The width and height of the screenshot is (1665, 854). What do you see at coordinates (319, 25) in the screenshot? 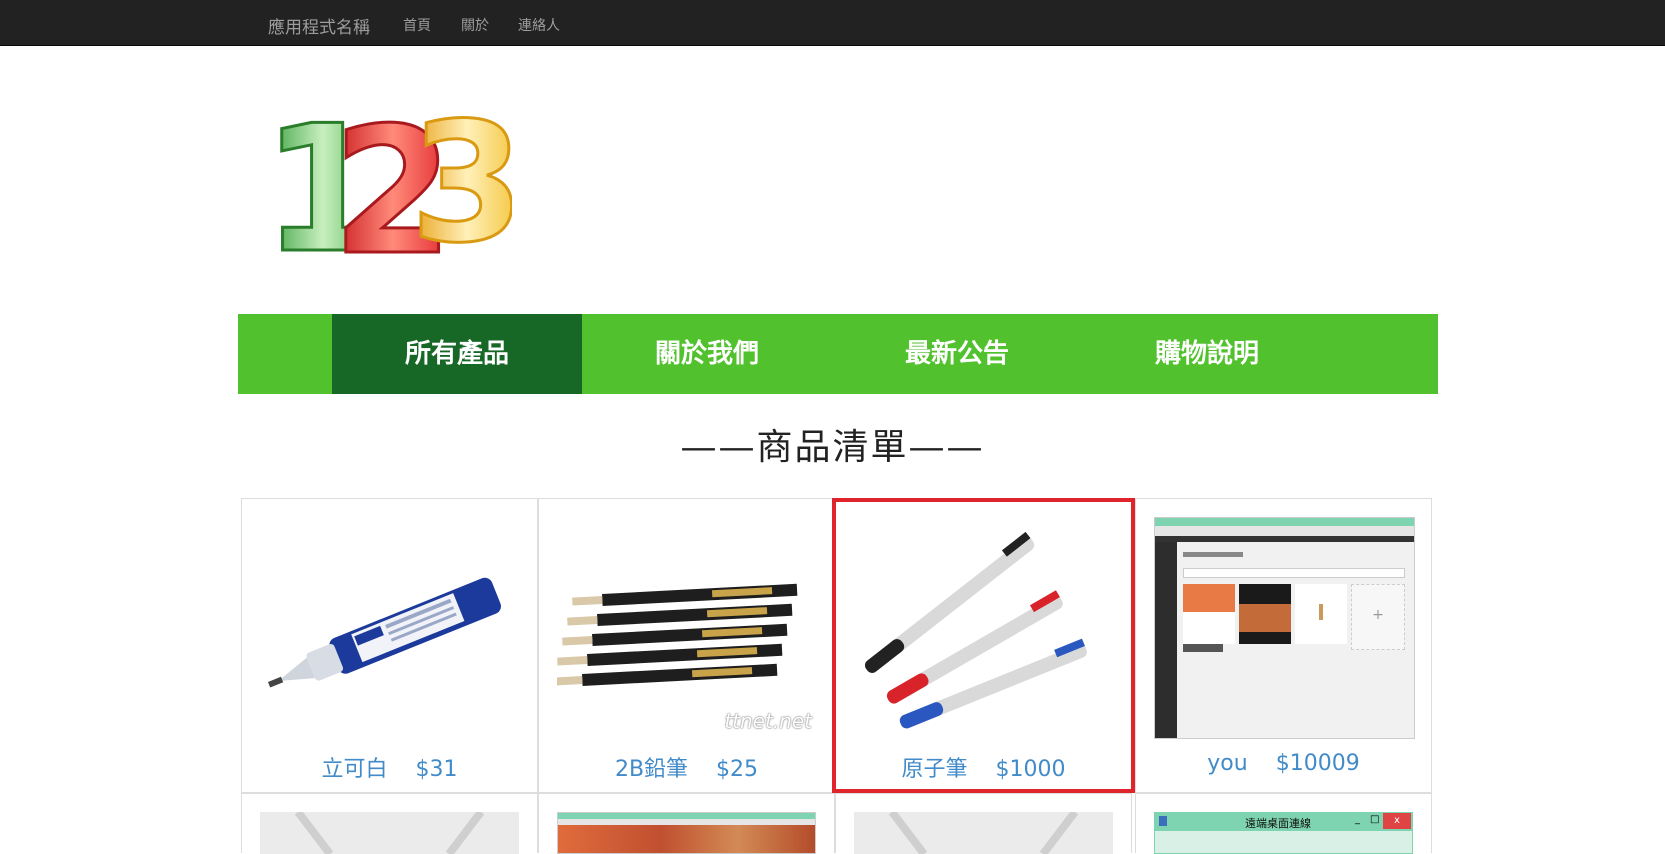
I see `navbar-brand: 應用程式名稱` at bounding box center [319, 25].